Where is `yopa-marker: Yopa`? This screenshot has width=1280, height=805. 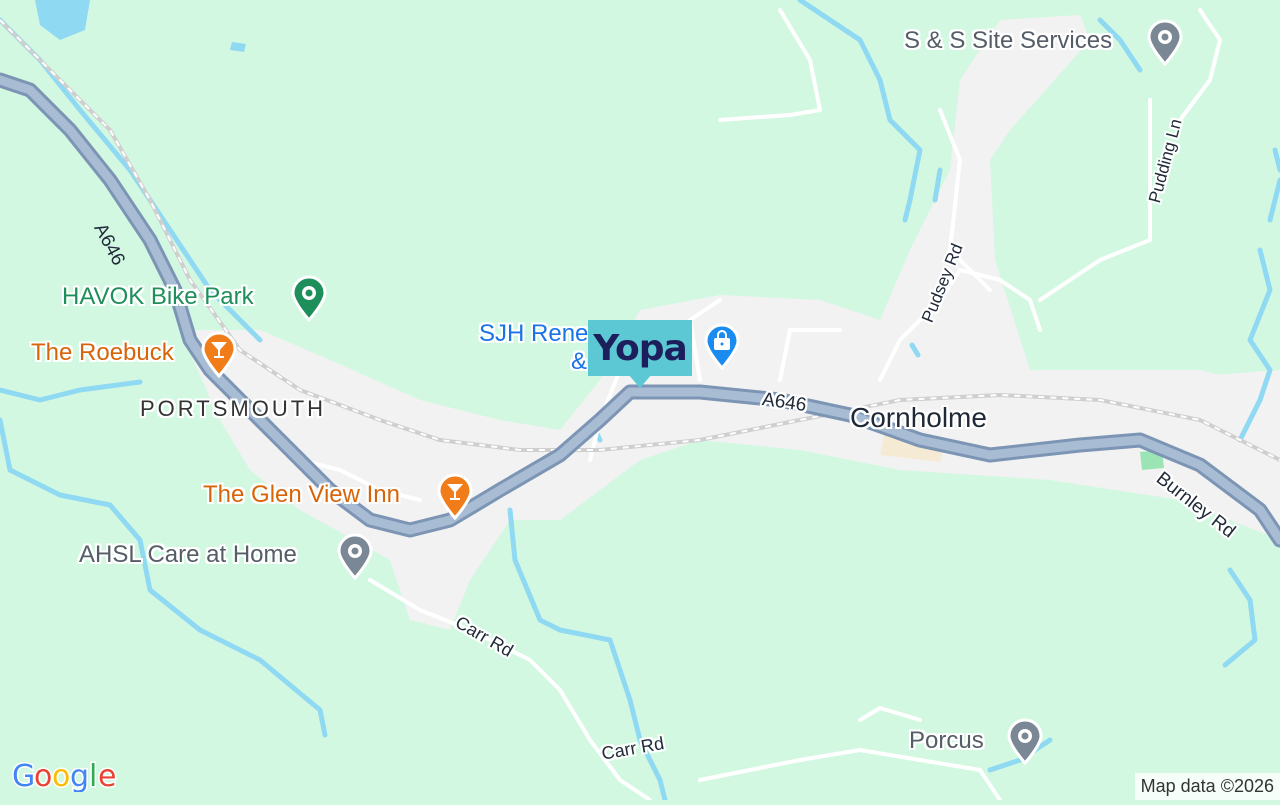
yopa-marker: Yopa is located at coordinates (640, 354).